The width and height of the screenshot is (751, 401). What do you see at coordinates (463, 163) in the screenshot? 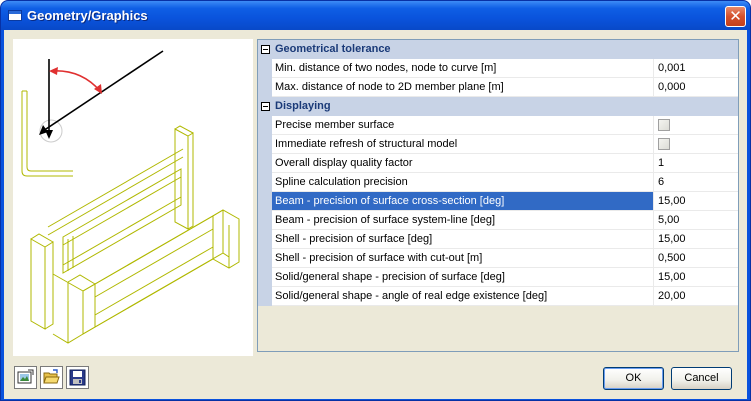
I see `property-name: Overall display quality factor` at bounding box center [463, 163].